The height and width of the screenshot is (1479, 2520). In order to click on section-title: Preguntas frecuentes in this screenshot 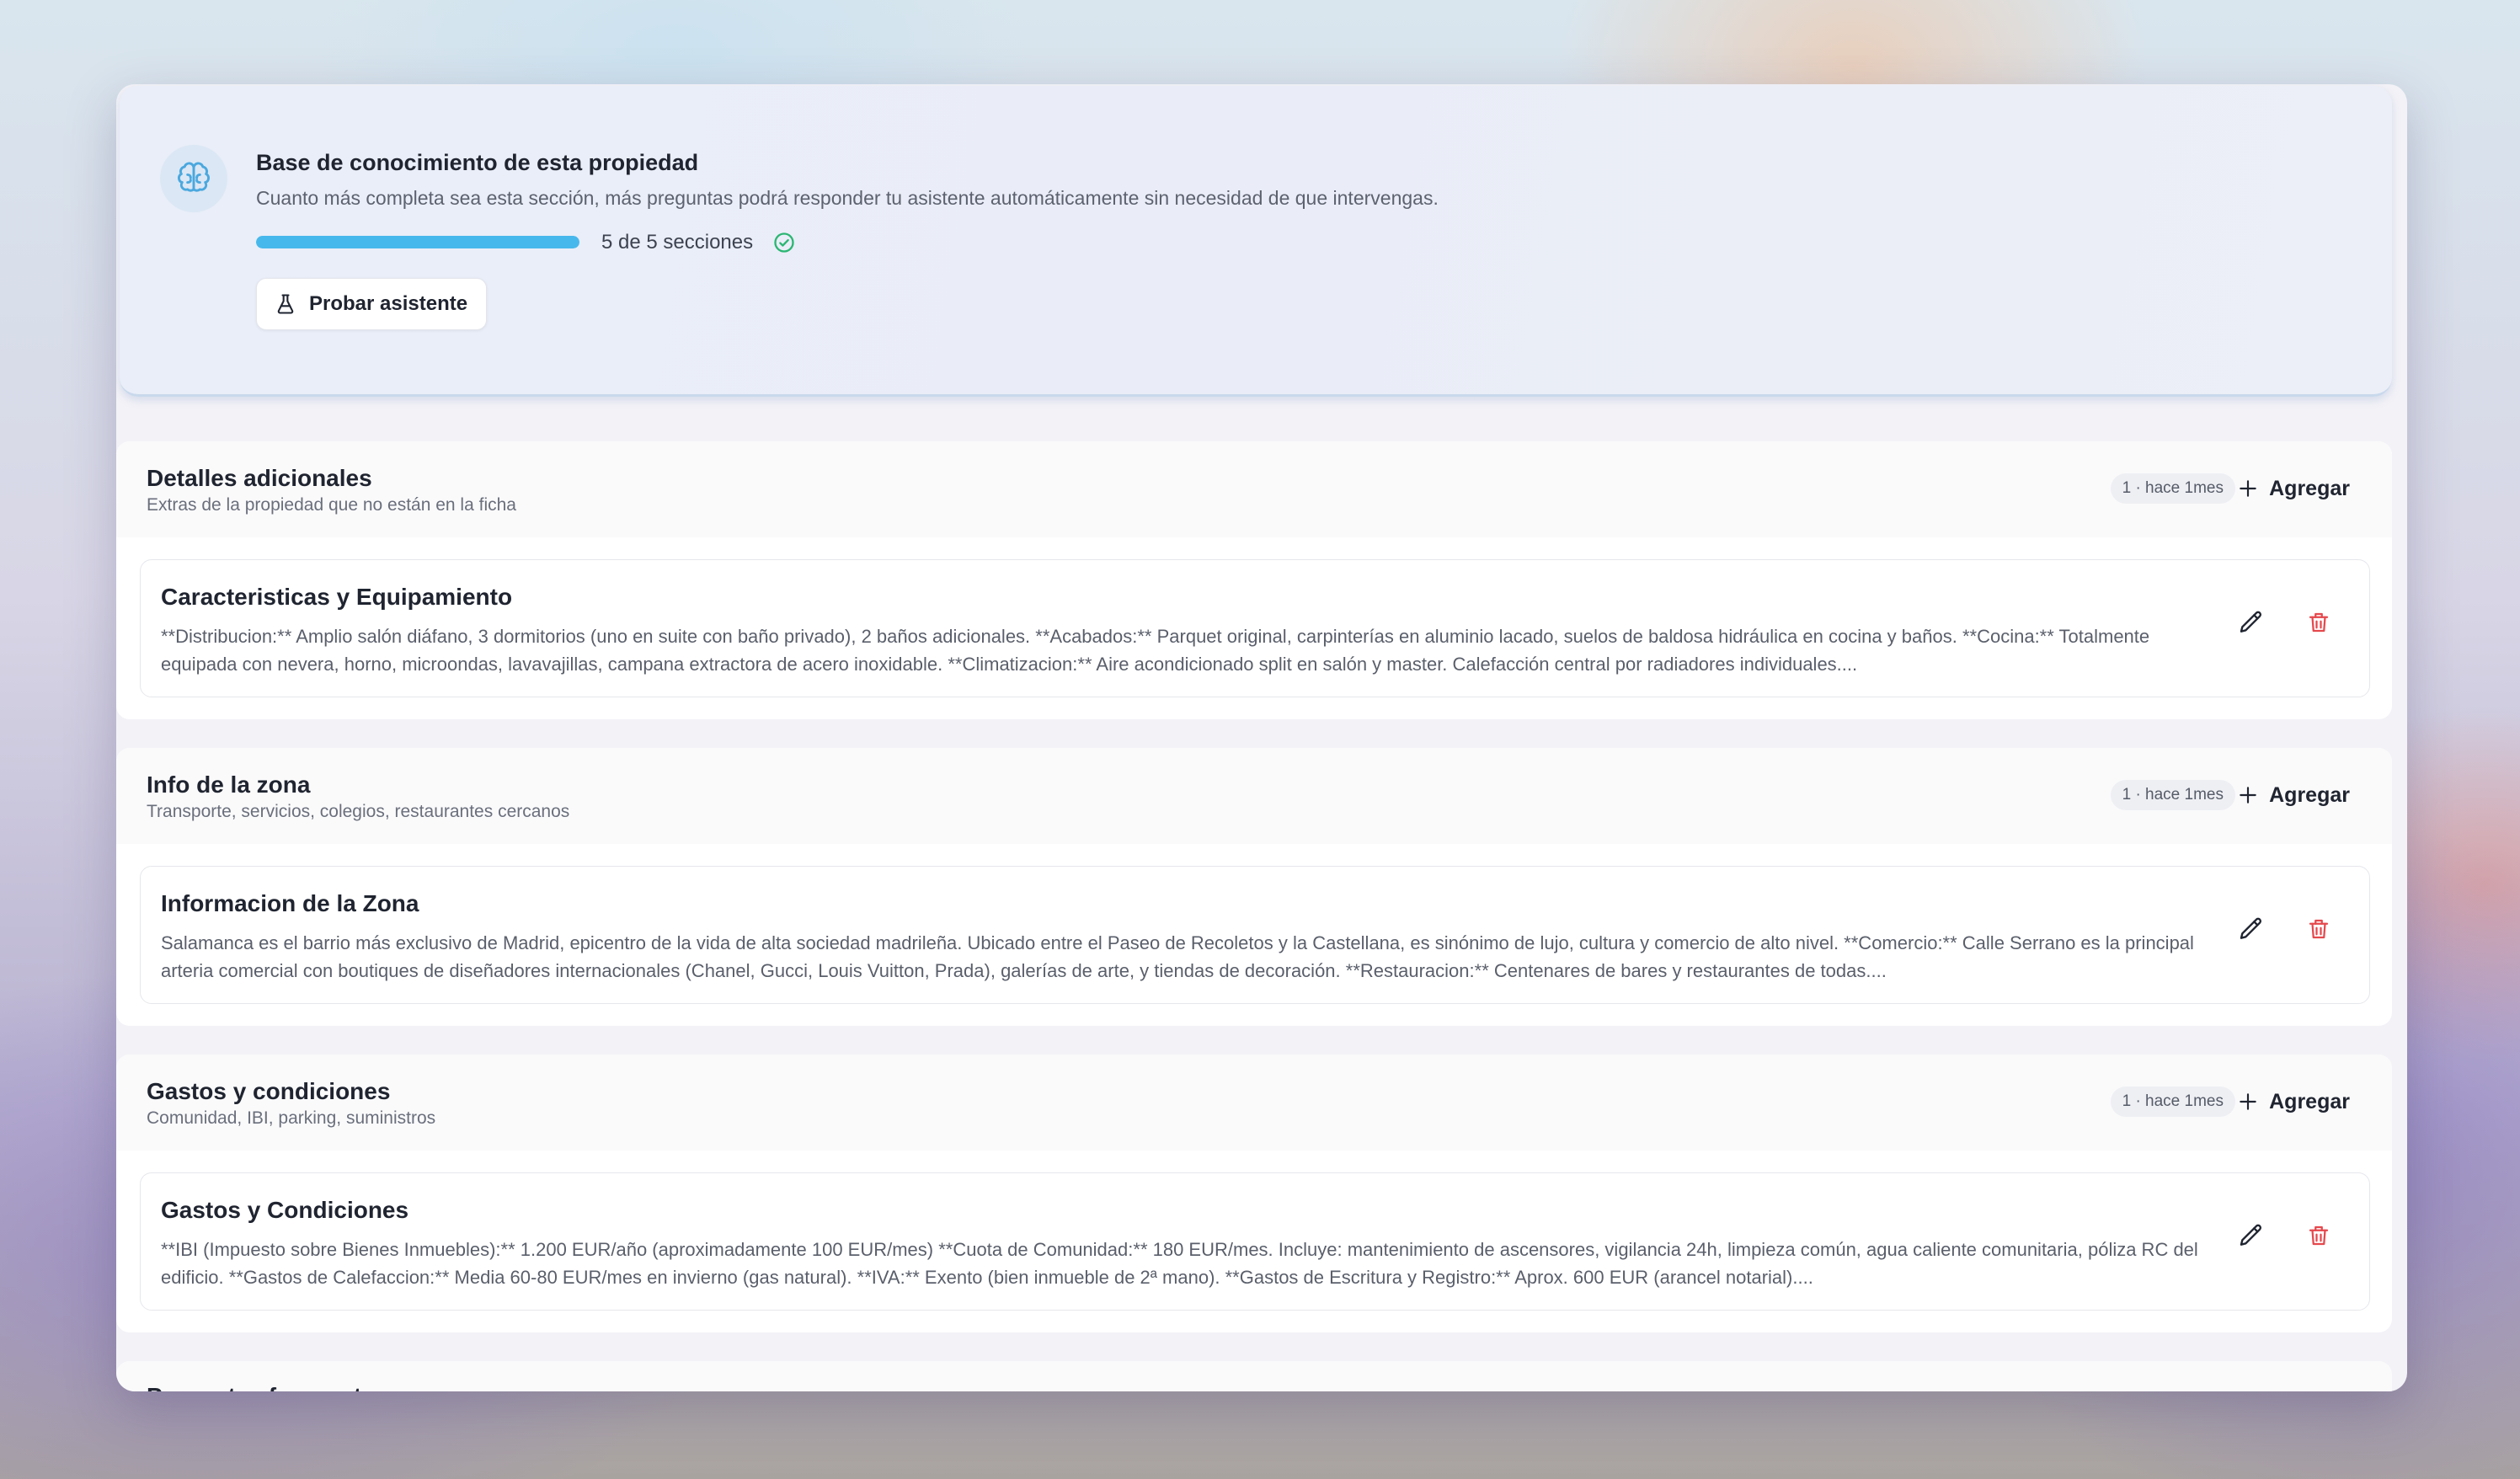, I will do `click(267, 1387)`.